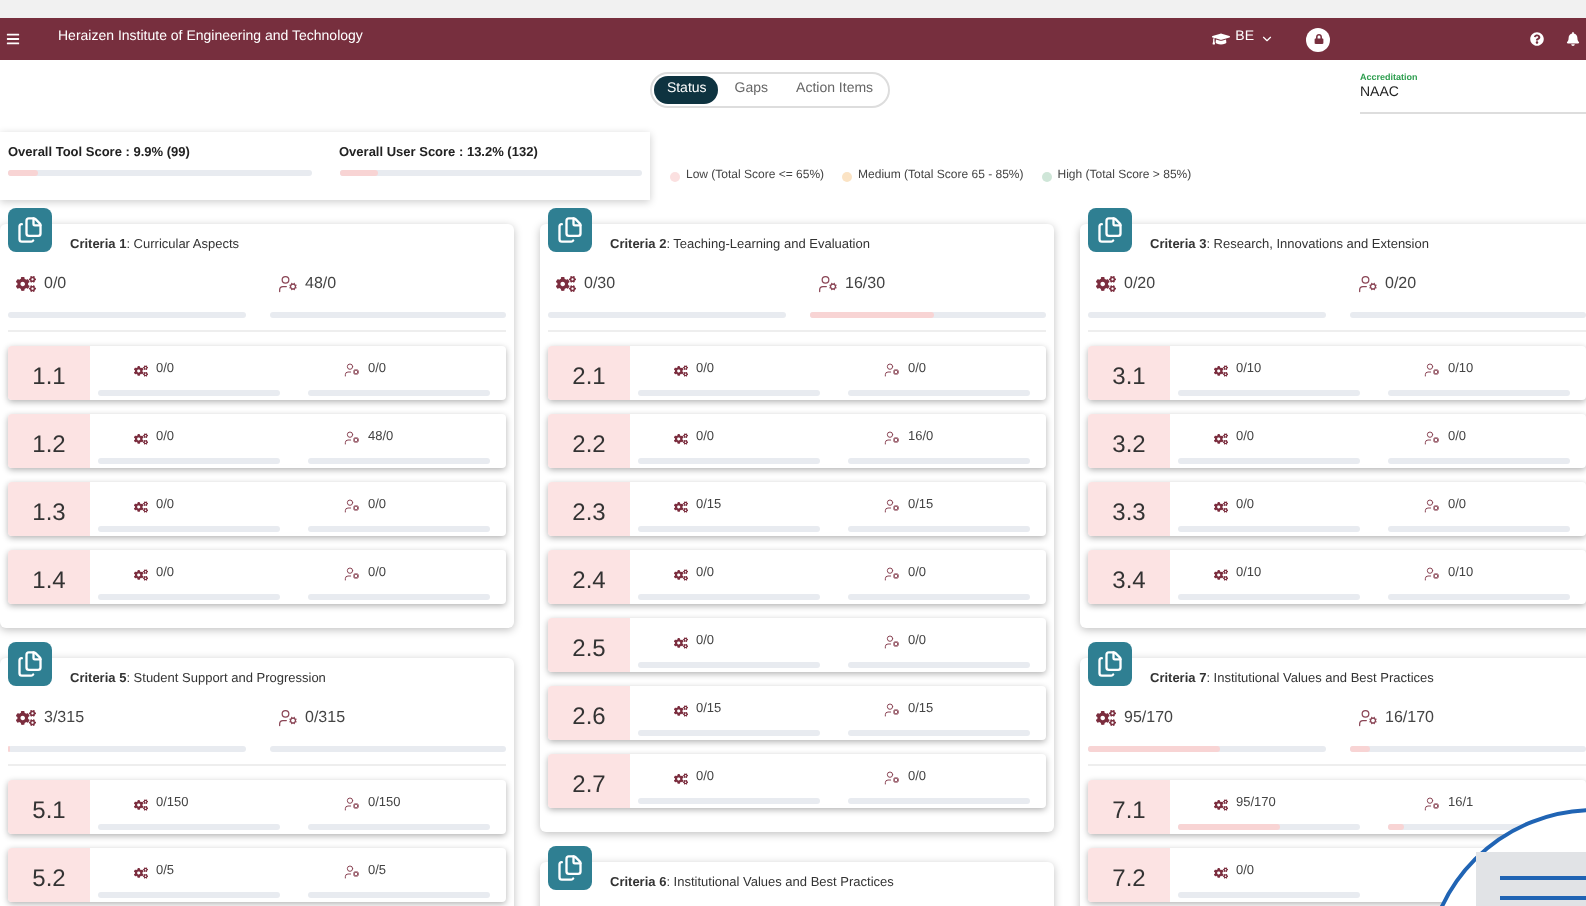  I want to click on lock-icon, so click(1318, 39).